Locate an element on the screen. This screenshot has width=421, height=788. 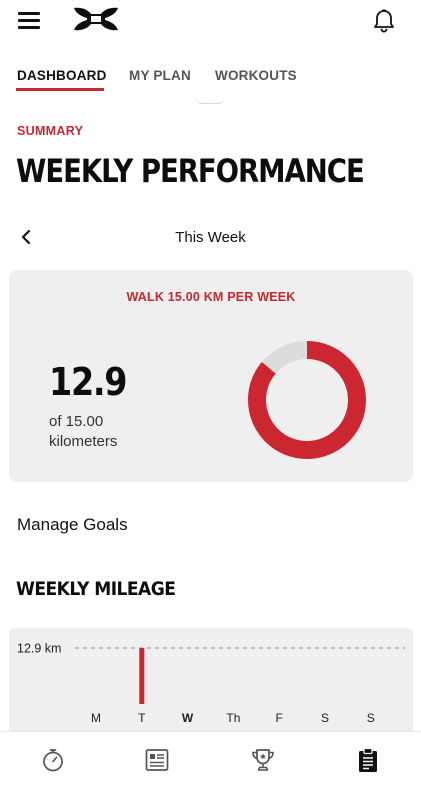
weekly-mileage-chart-card: 12.9 km M T W Th F S S is located at coordinates (211, 680).